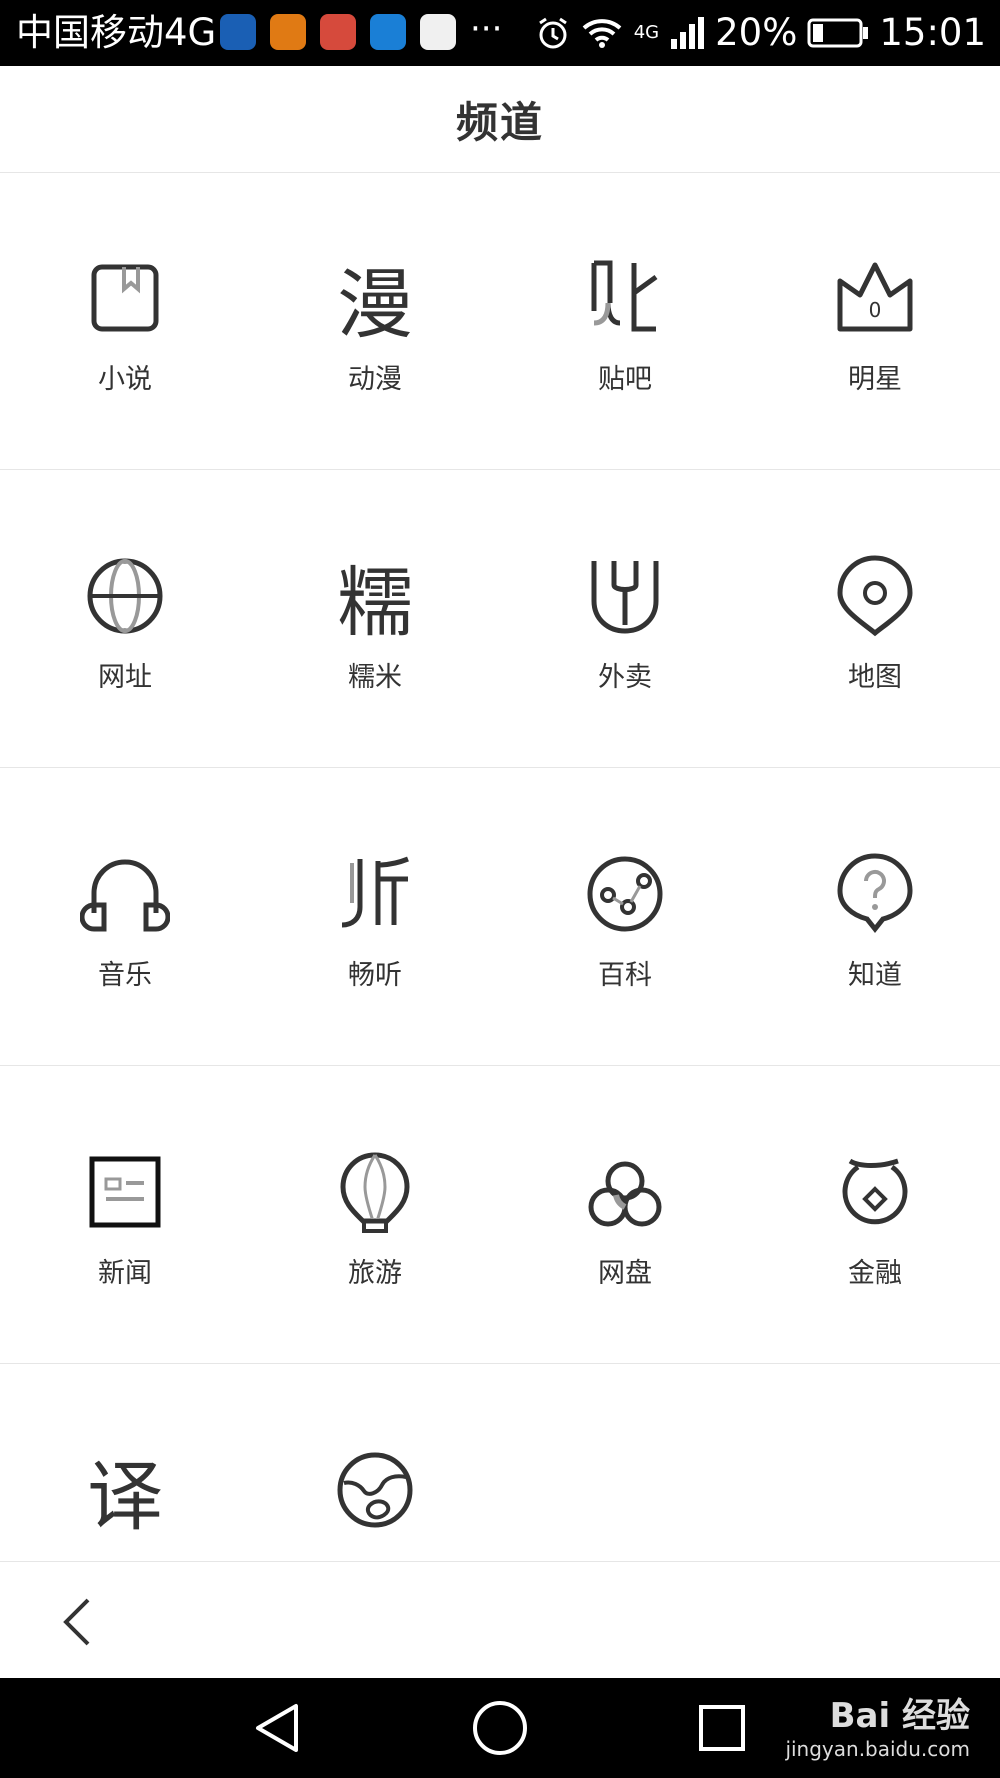 This screenshot has width=1000, height=1778. What do you see at coordinates (625, 379) in the screenshot?
I see `channel-label: 贴吧` at bounding box center [625, 379].